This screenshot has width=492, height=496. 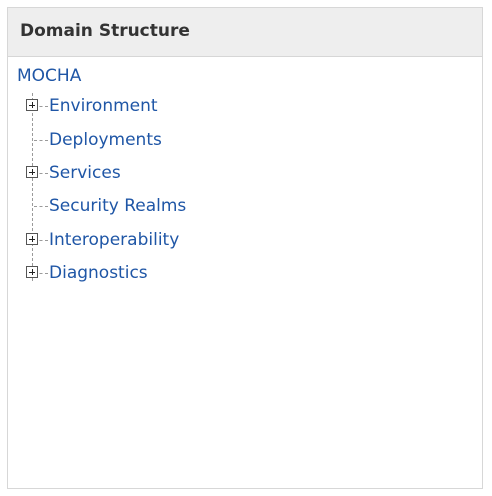 I want to click on tree-node-interoperability: Interoperability, so click(x=176, y=241).